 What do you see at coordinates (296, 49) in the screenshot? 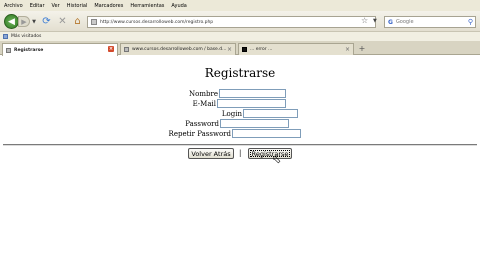
I see `tab-error: ... error ... ×` at bounding box center [296, 49].